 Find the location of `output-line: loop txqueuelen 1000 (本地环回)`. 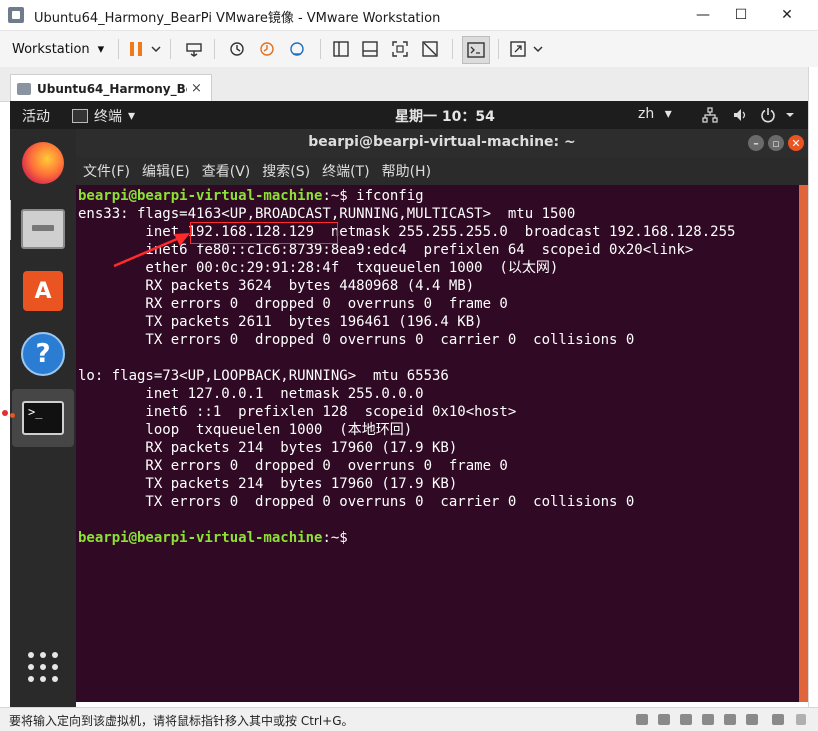

output-line: loop txqueuelen 1000 (本地环回) is located at coordinates (245, 430).